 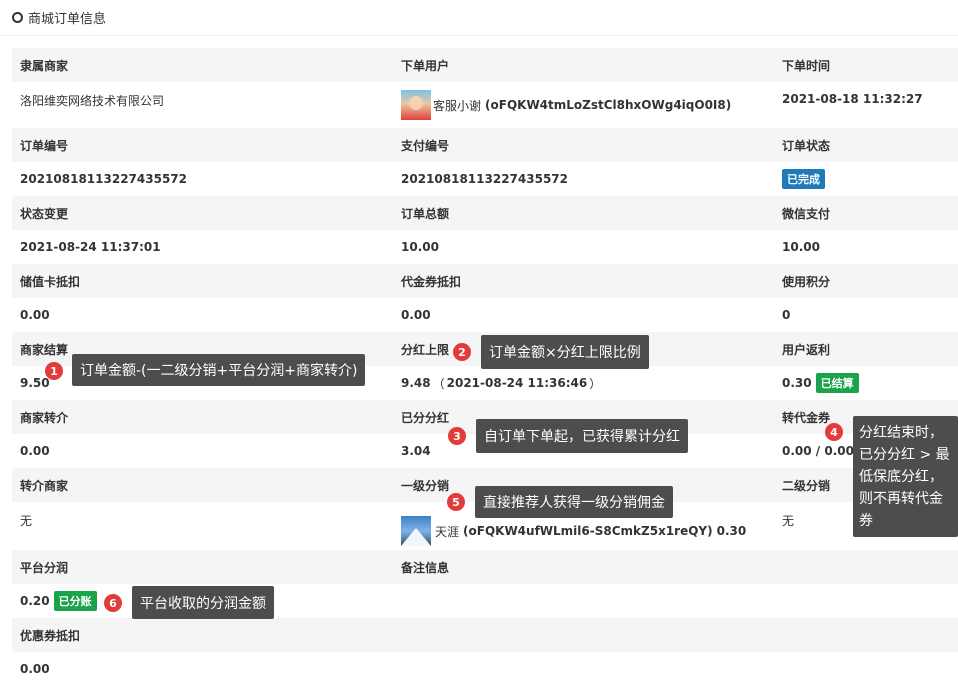 What do you see at coordinates (806, 281) in the screenshot?
I see `label-points: 使用积分` at bounding box center [806, 281].